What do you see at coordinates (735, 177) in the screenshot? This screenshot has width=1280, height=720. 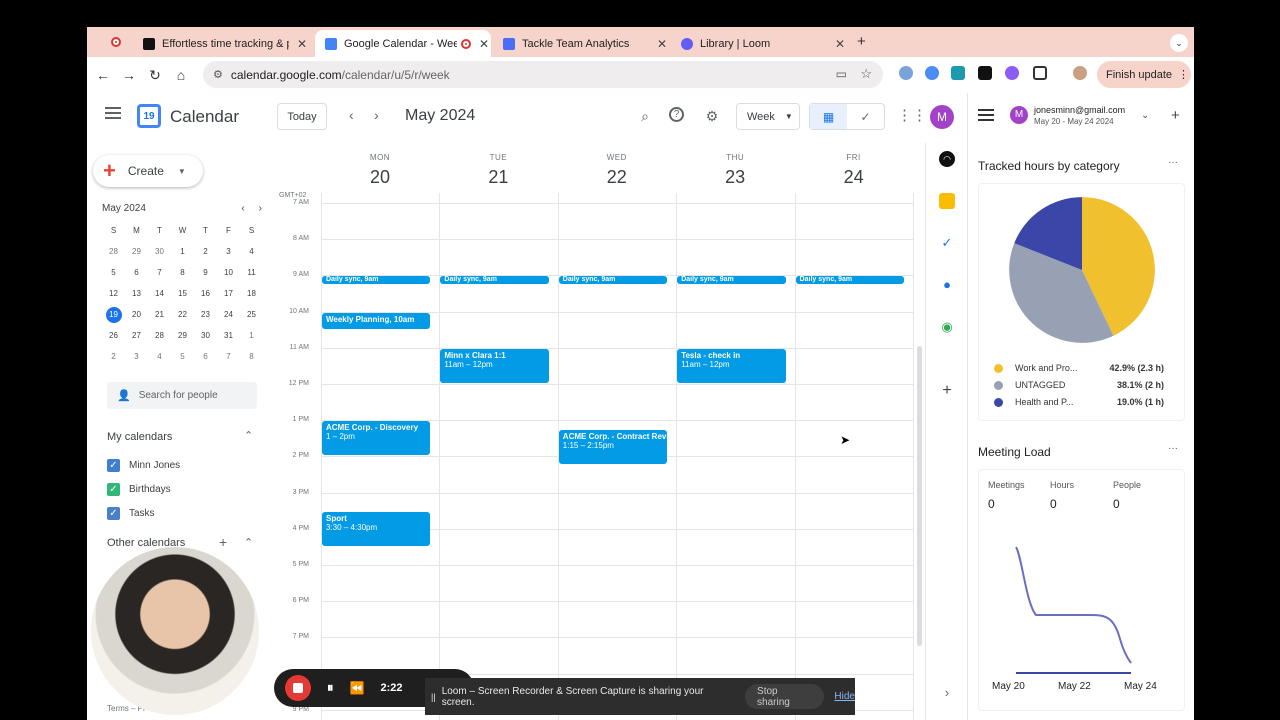 I see `day-number: 23` at bounding box center [735, 177].